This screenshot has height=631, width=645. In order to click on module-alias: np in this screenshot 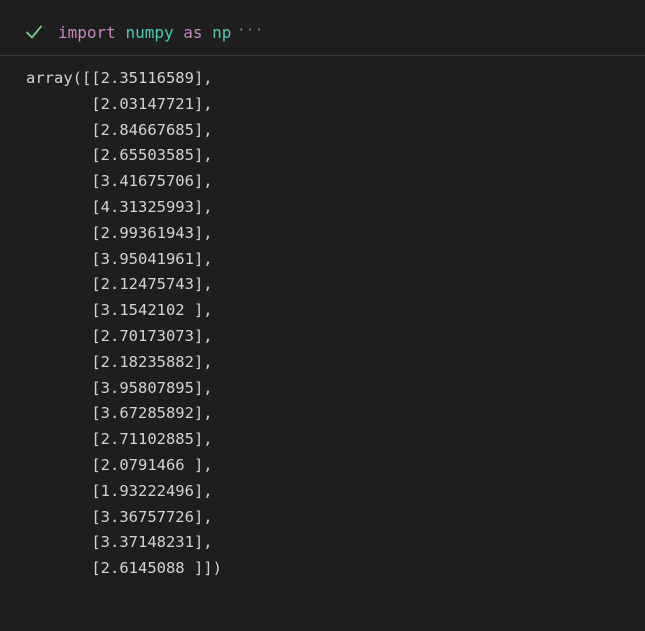, I will do `click(222, 32)`.